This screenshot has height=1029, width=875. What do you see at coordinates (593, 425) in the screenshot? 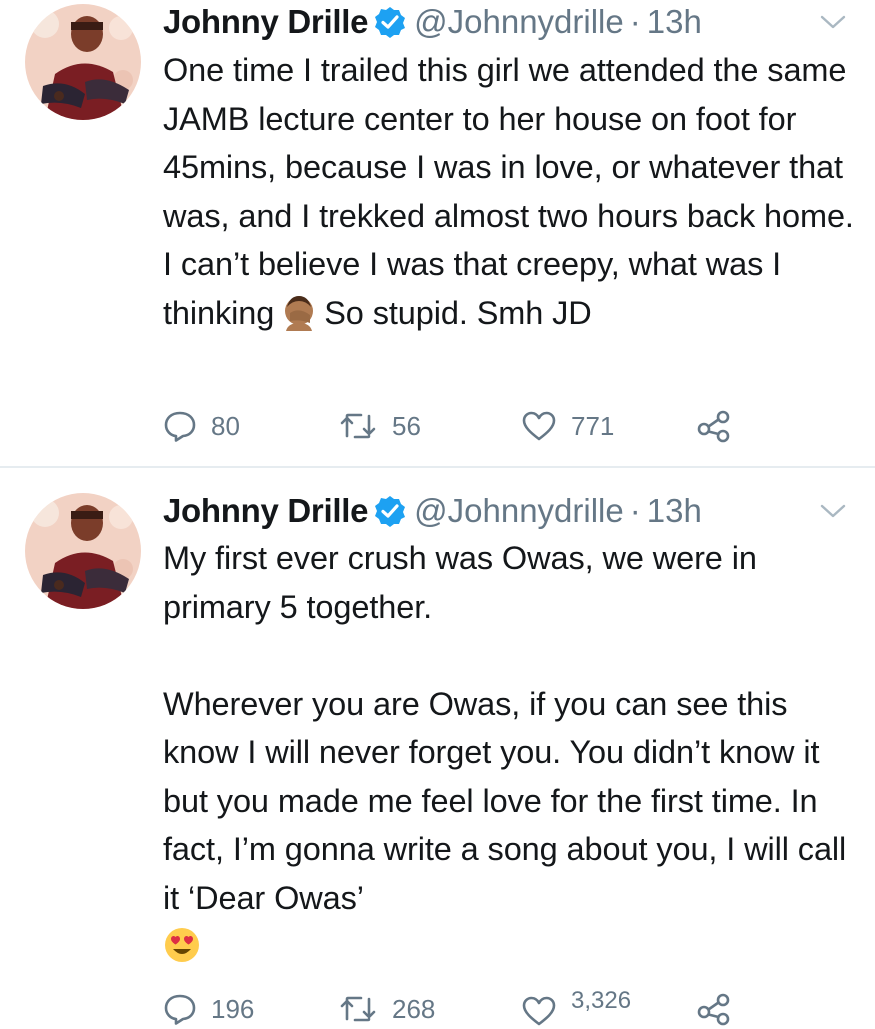
I see `like-count: 771` at bounding box center [593, 425].